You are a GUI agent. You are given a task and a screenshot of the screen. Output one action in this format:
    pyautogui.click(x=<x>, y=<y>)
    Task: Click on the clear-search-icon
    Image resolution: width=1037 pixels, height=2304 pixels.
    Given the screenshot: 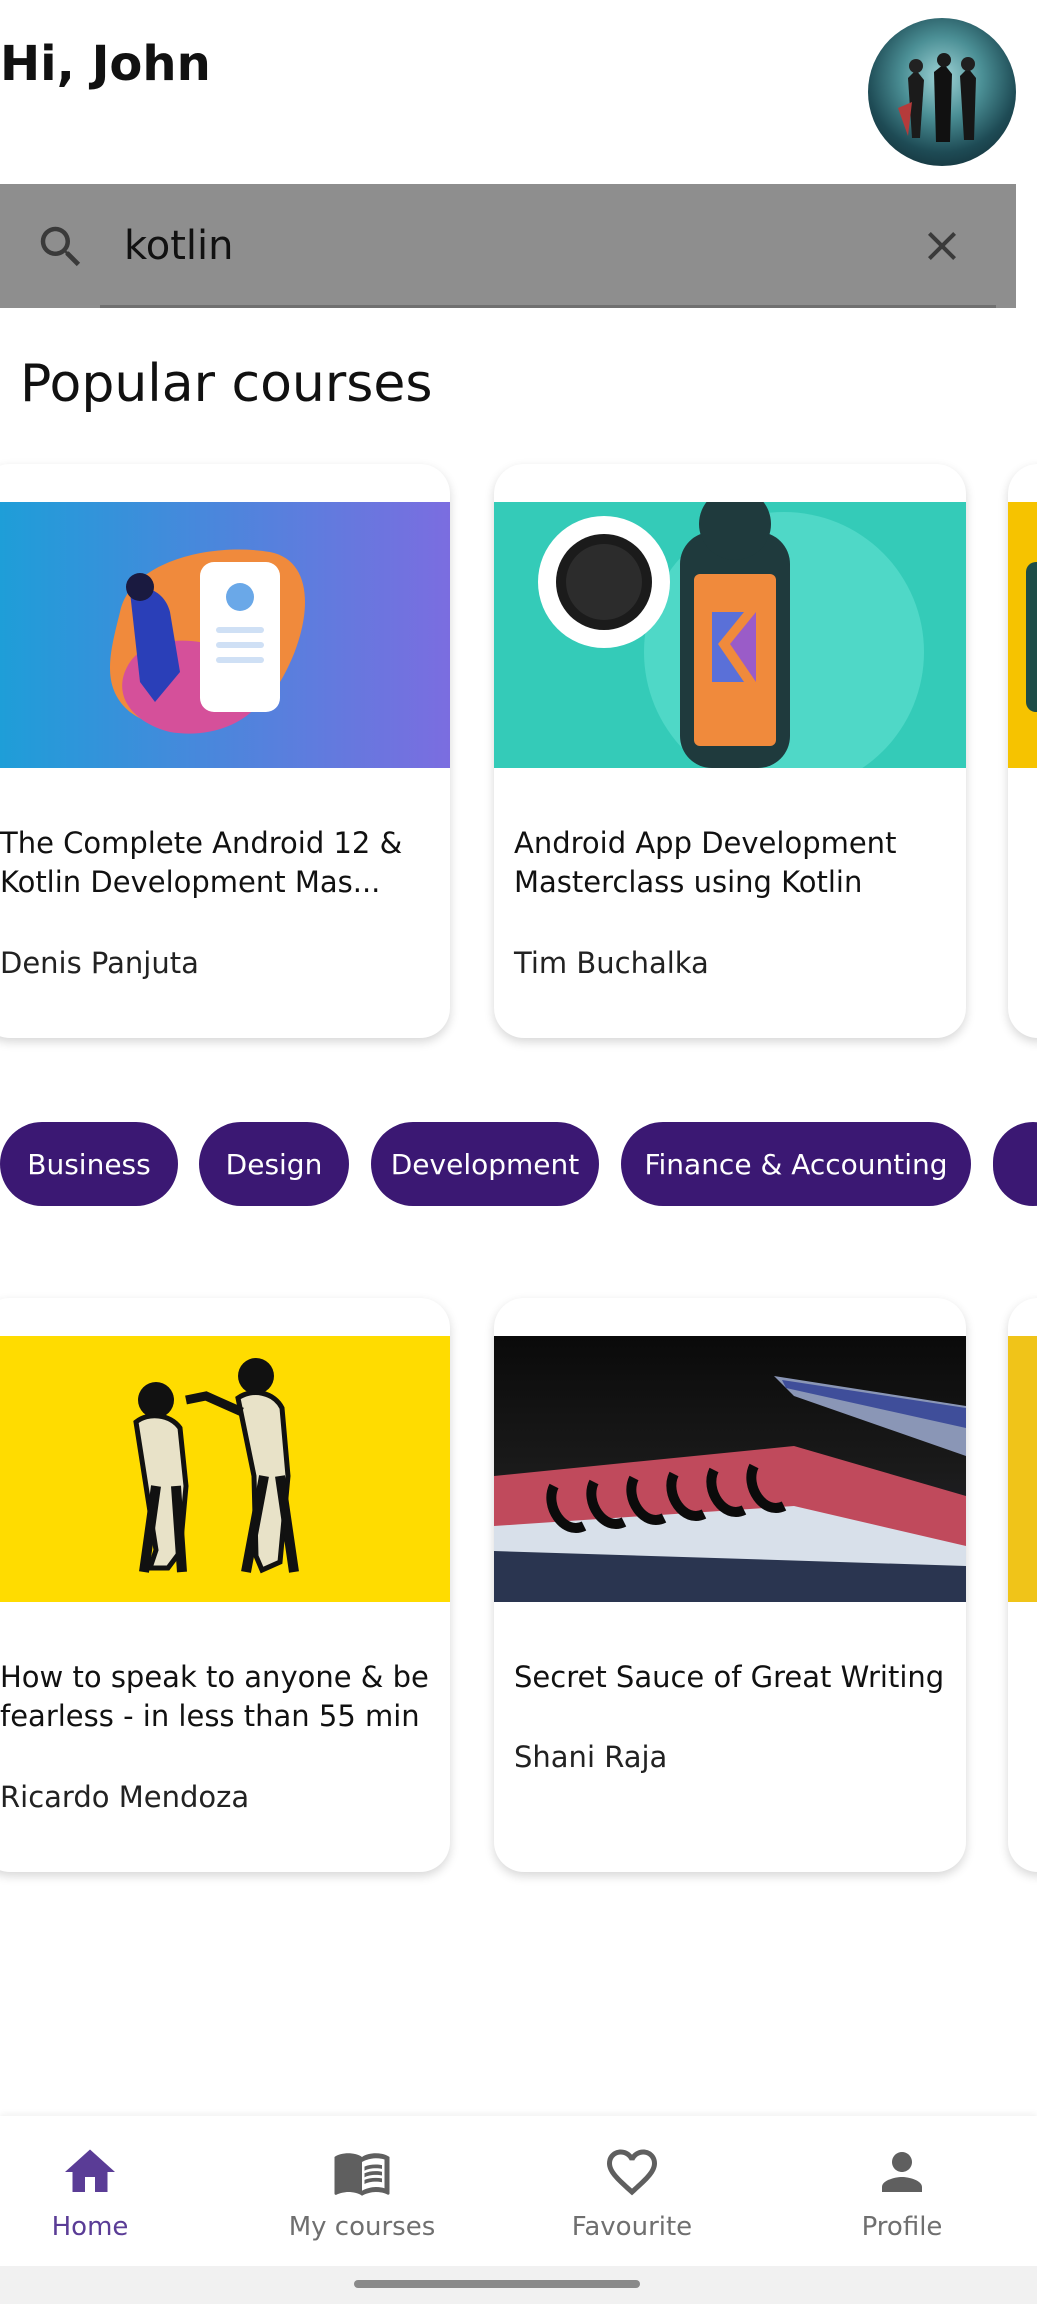 What is the action you would take?
    pyautogui.click(x=942, y=246)
    